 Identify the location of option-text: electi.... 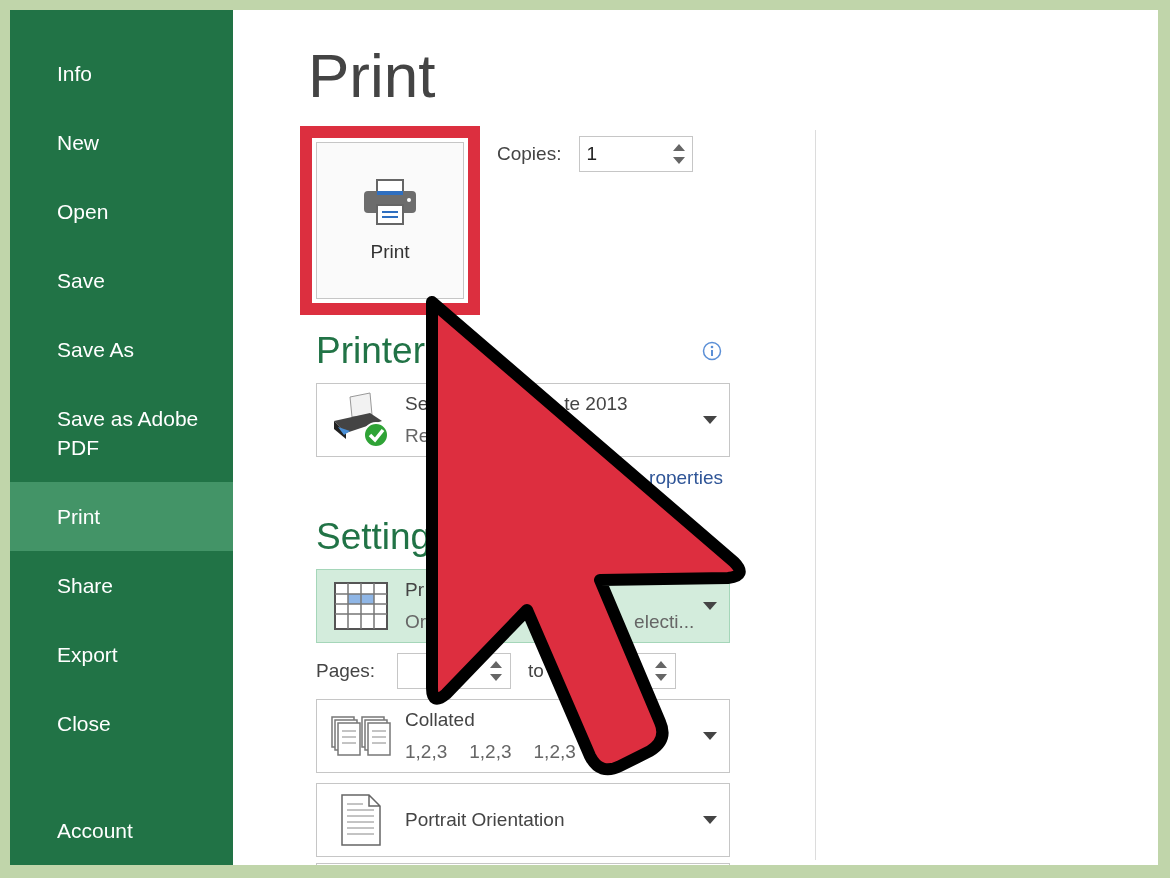
(664, 622).